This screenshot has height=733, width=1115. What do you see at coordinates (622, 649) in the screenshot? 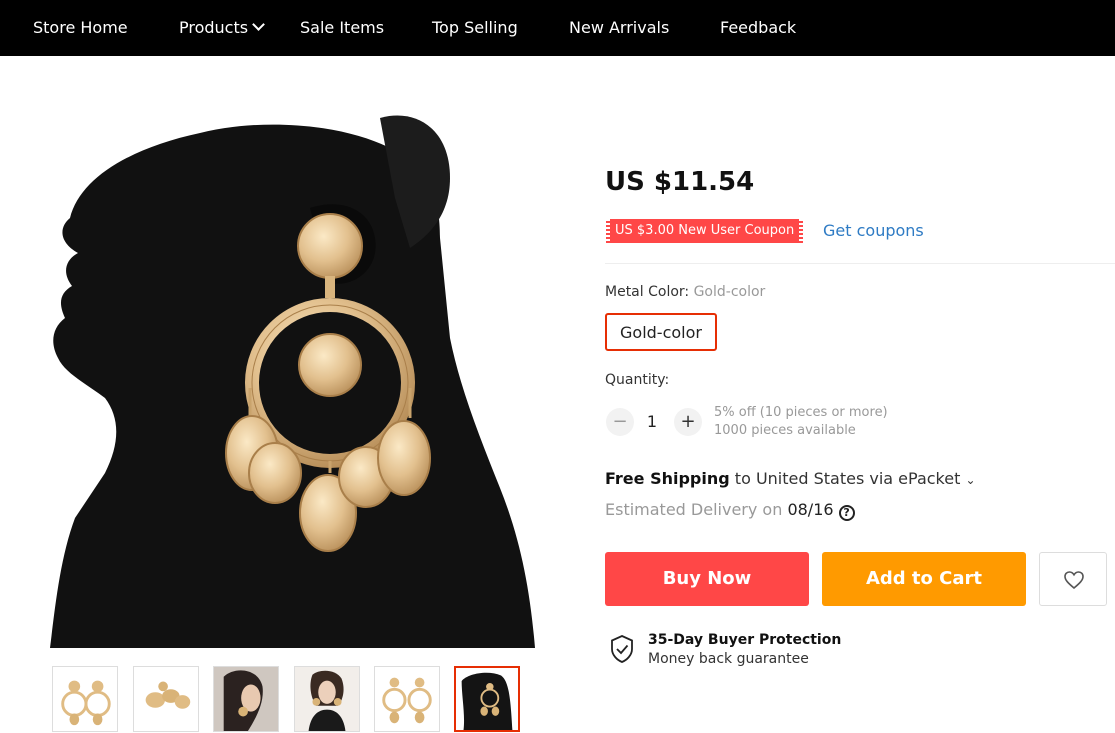
I see `shield-check-icon` at bounding box center [622, 649].